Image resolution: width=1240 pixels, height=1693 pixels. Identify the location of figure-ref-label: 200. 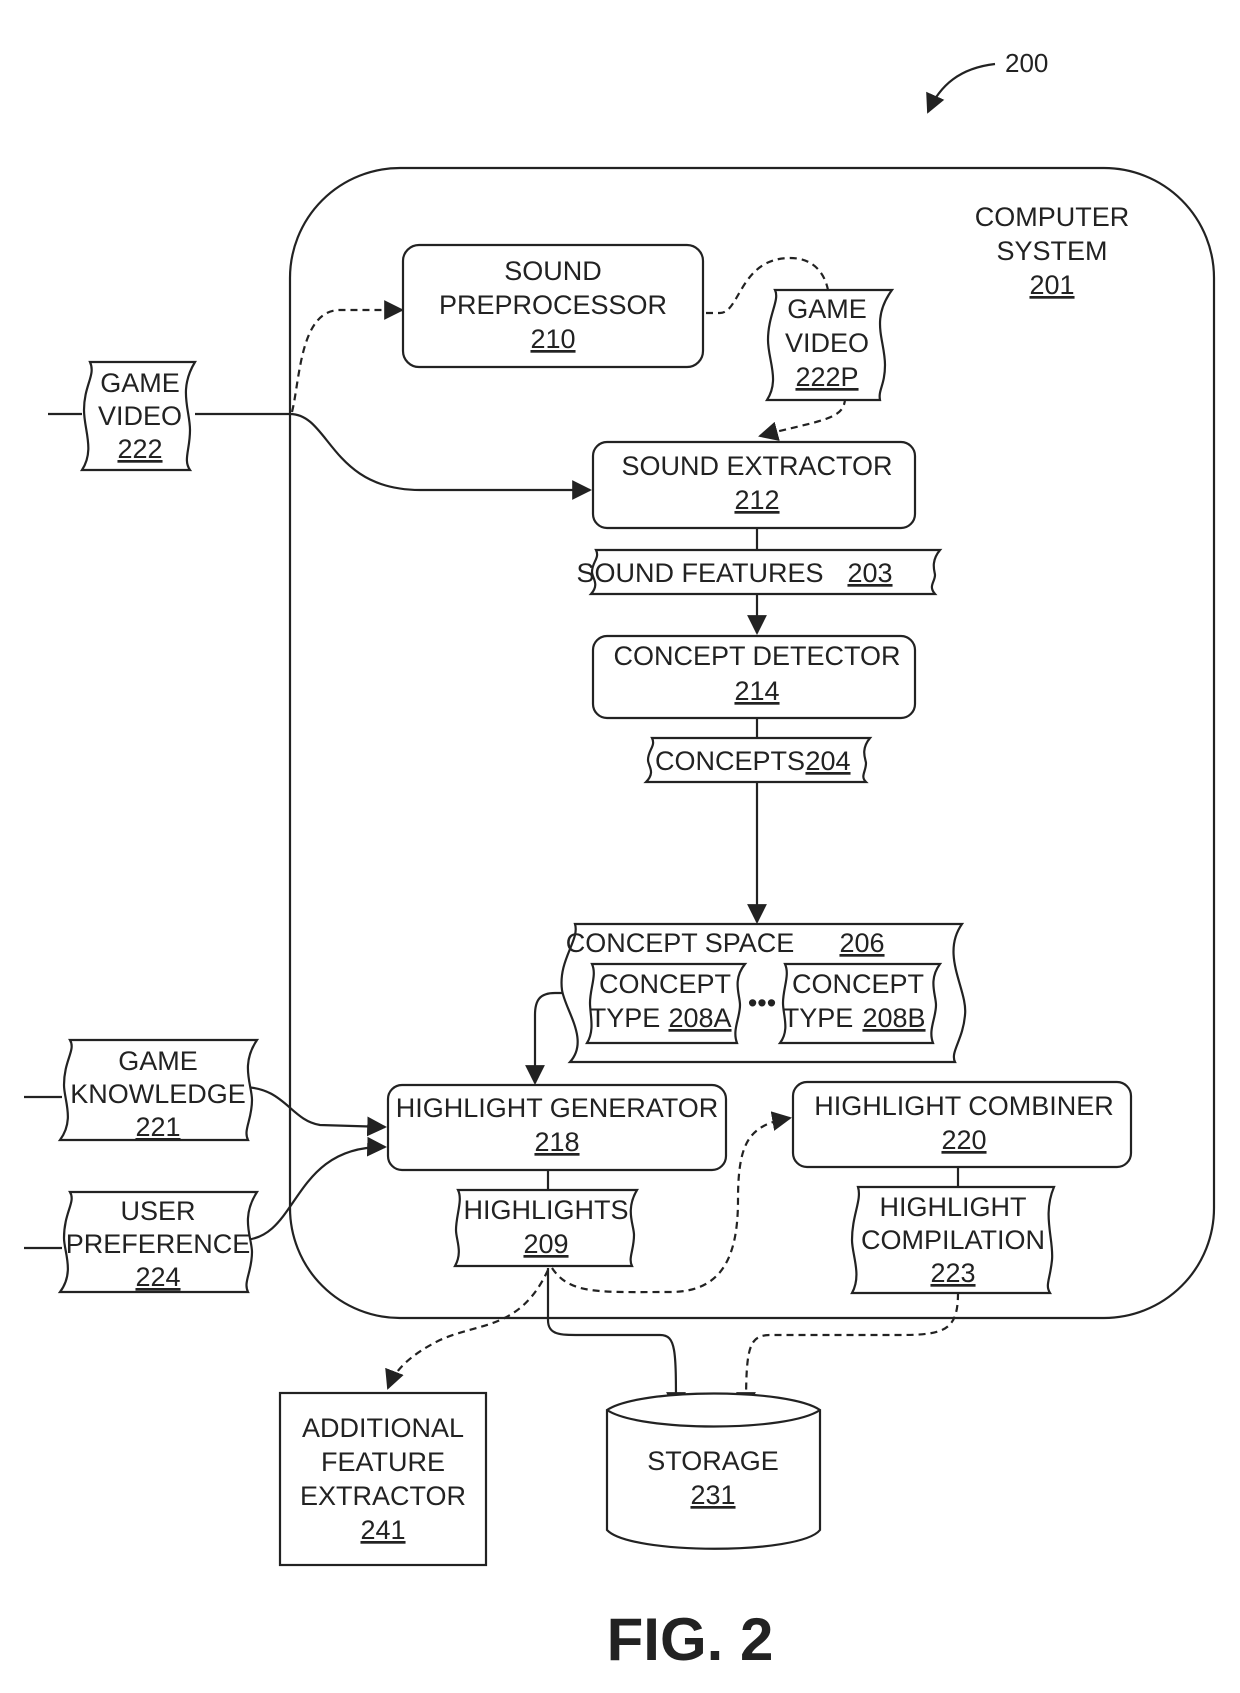
(1026, 63).